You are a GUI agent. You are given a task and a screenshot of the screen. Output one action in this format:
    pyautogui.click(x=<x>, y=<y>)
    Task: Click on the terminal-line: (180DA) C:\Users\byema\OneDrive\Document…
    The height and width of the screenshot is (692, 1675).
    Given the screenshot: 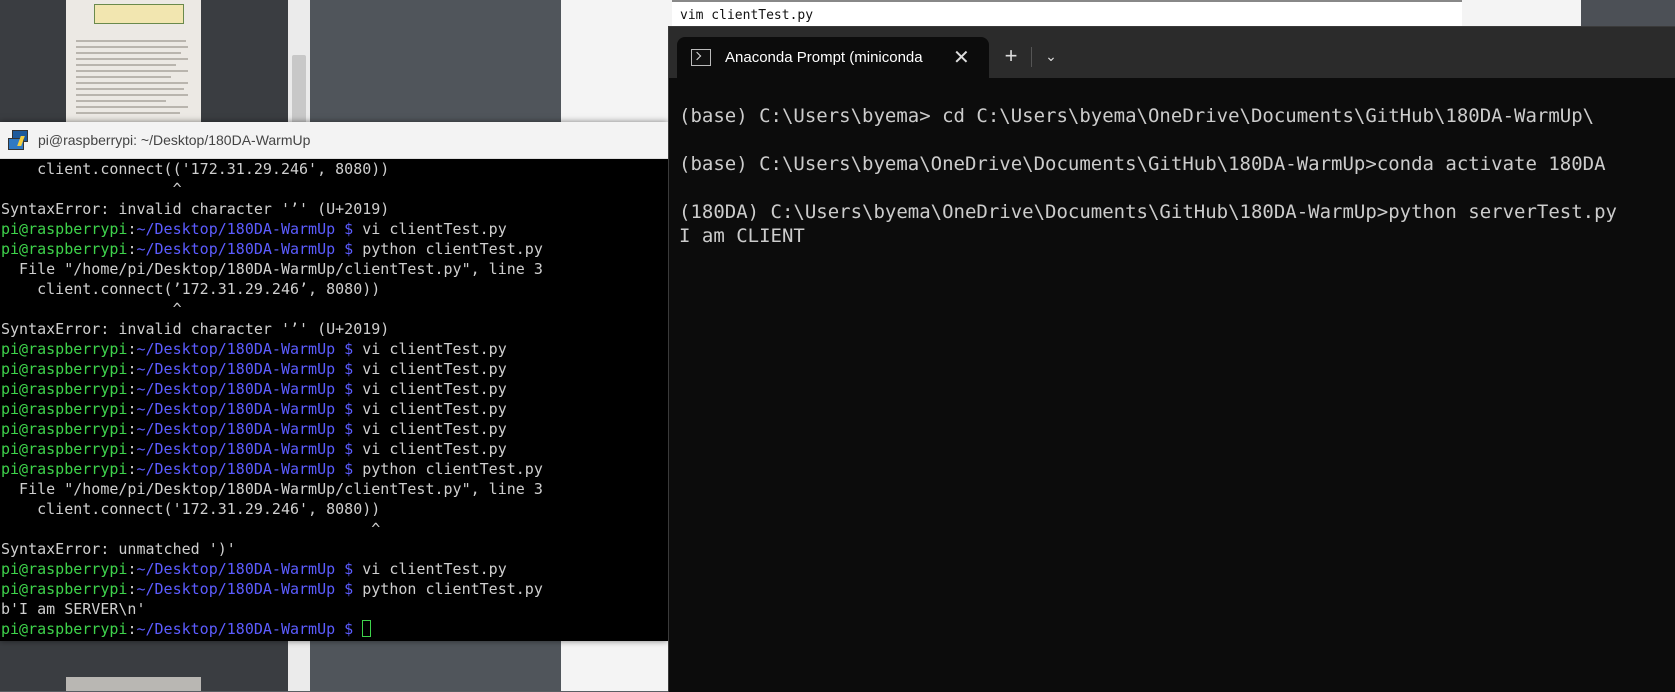 What is the action you would take?
    pyautogui.click(x=1148, y=212)
    